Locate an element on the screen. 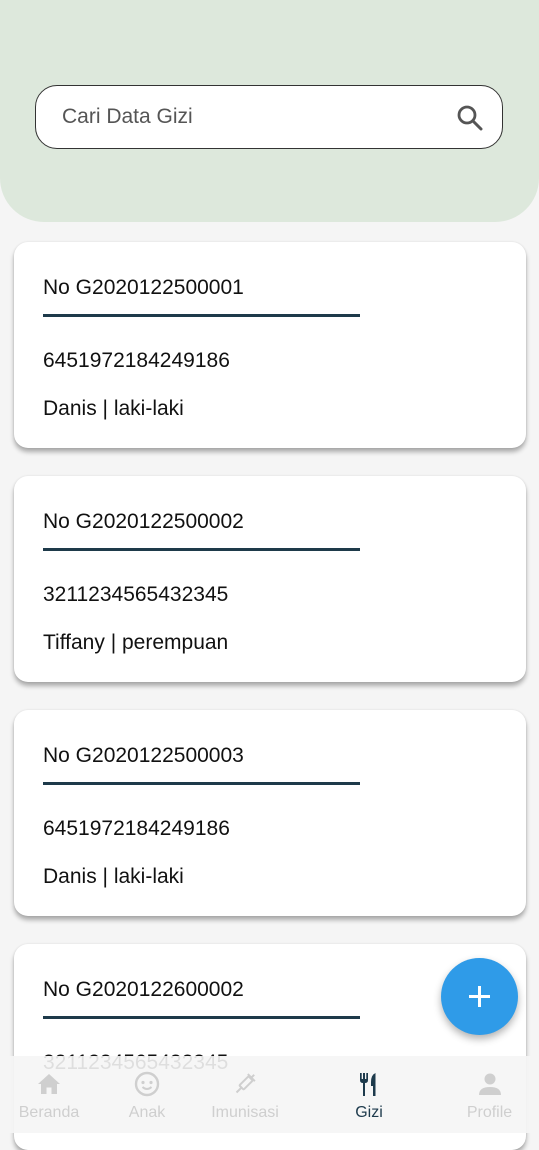  nav-item-beranda: Beranda is located at coordinates (49, 1094).